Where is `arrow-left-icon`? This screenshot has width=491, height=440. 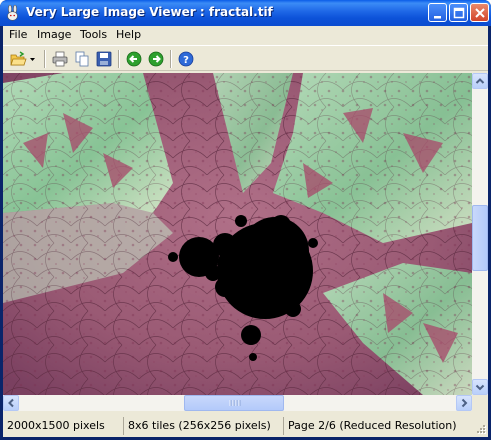
arrow-left-icon is located at coordinates (11, 403).